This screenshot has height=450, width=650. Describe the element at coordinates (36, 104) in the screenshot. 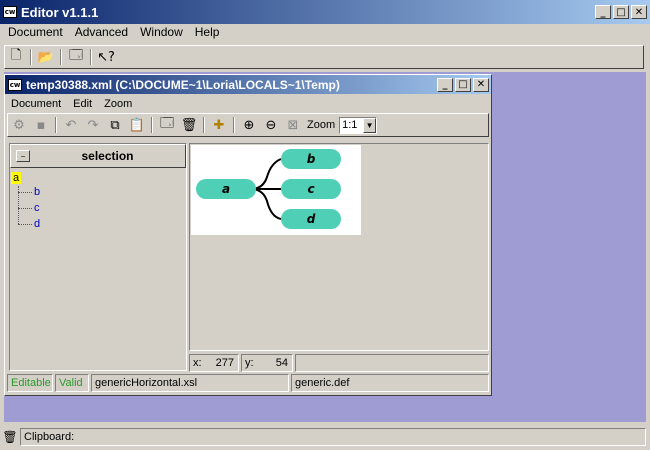

I see `doc-menu-document: Document` at that location.